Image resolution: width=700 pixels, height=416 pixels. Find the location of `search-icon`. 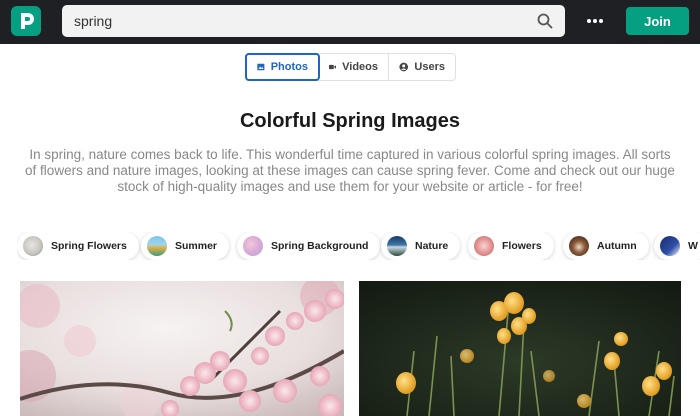

search-icon is located at coordinates (545, 21).